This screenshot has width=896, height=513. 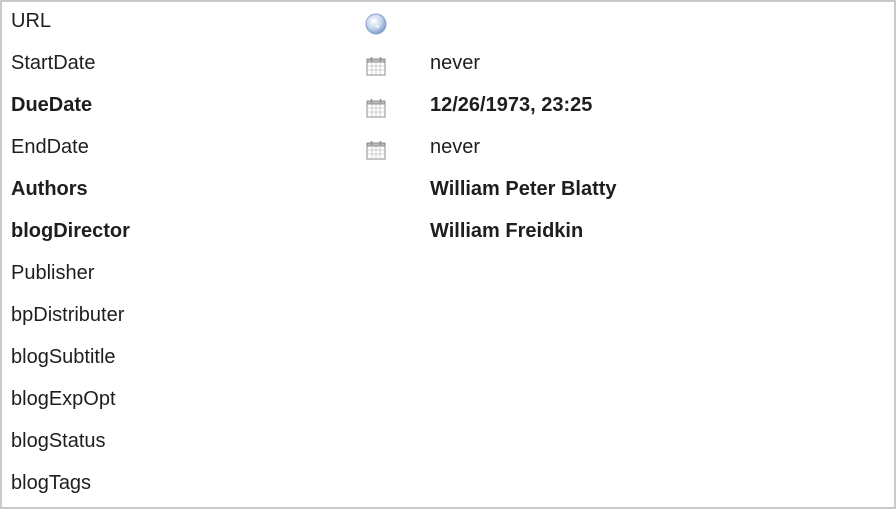 What do you see at coordinates (50, 147) in the screenshot?
I see `field-label-enddate: EndDate` at bounding box center [50, 147].